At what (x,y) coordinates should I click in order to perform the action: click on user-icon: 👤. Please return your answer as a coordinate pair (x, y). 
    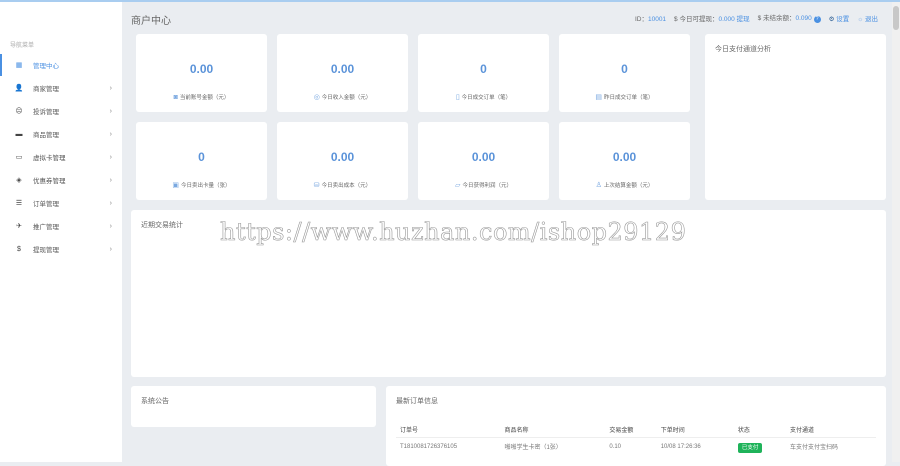
    Looking at the image, I should click on (19, 88).